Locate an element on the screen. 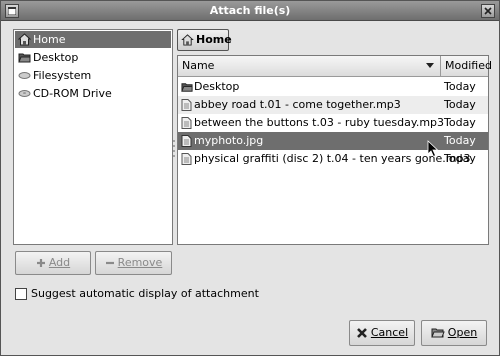  cancel-button: Cancel is located at coordinates (382, 333).